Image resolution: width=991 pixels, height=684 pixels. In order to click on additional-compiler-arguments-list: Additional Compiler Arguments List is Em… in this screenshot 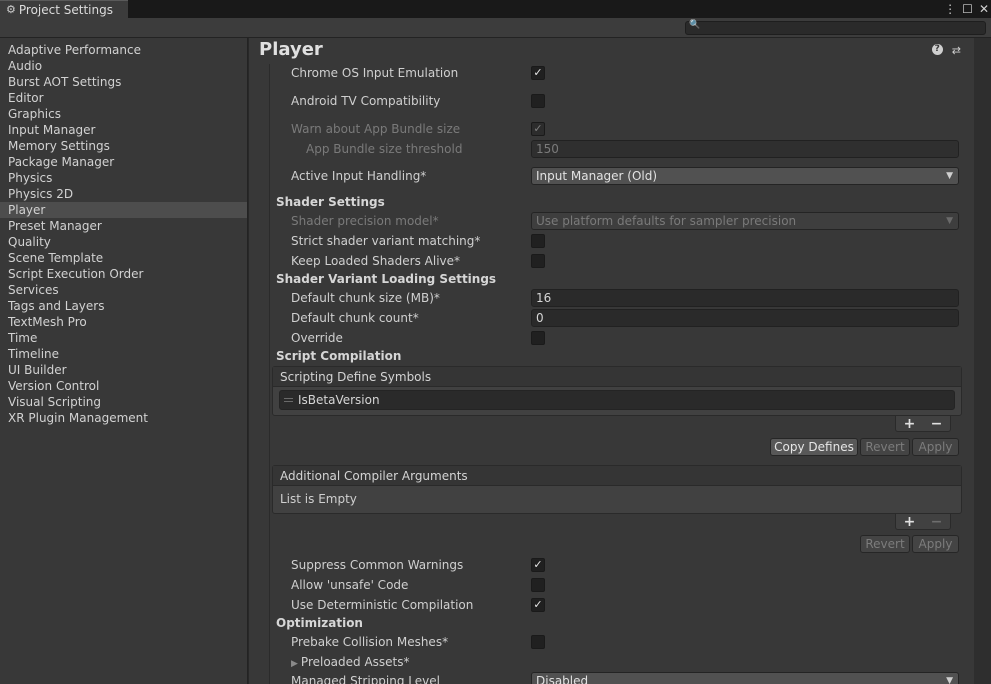, I will do `click(617, 489)`.